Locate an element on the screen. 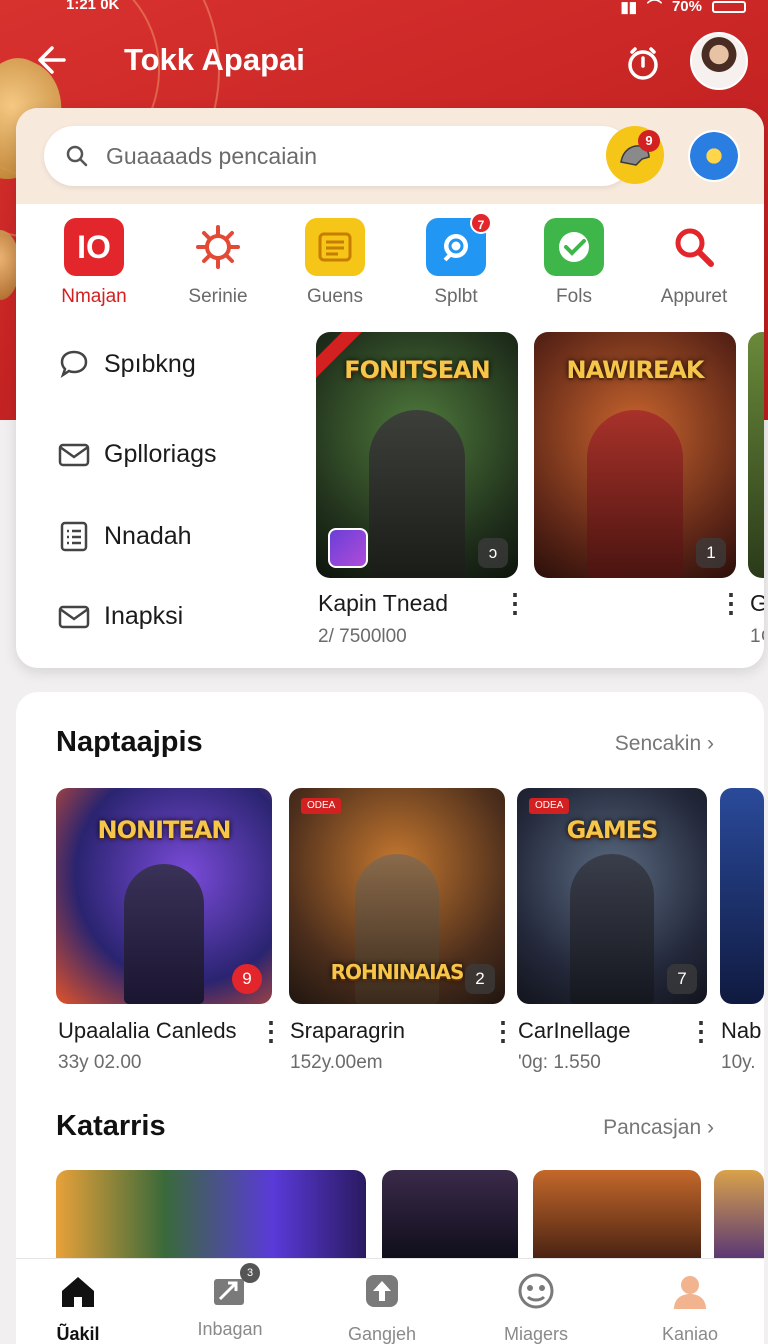 Image resolution: width=768 pixels, height=1344 pixels. user-avatar is located at coordinates (719, 61).